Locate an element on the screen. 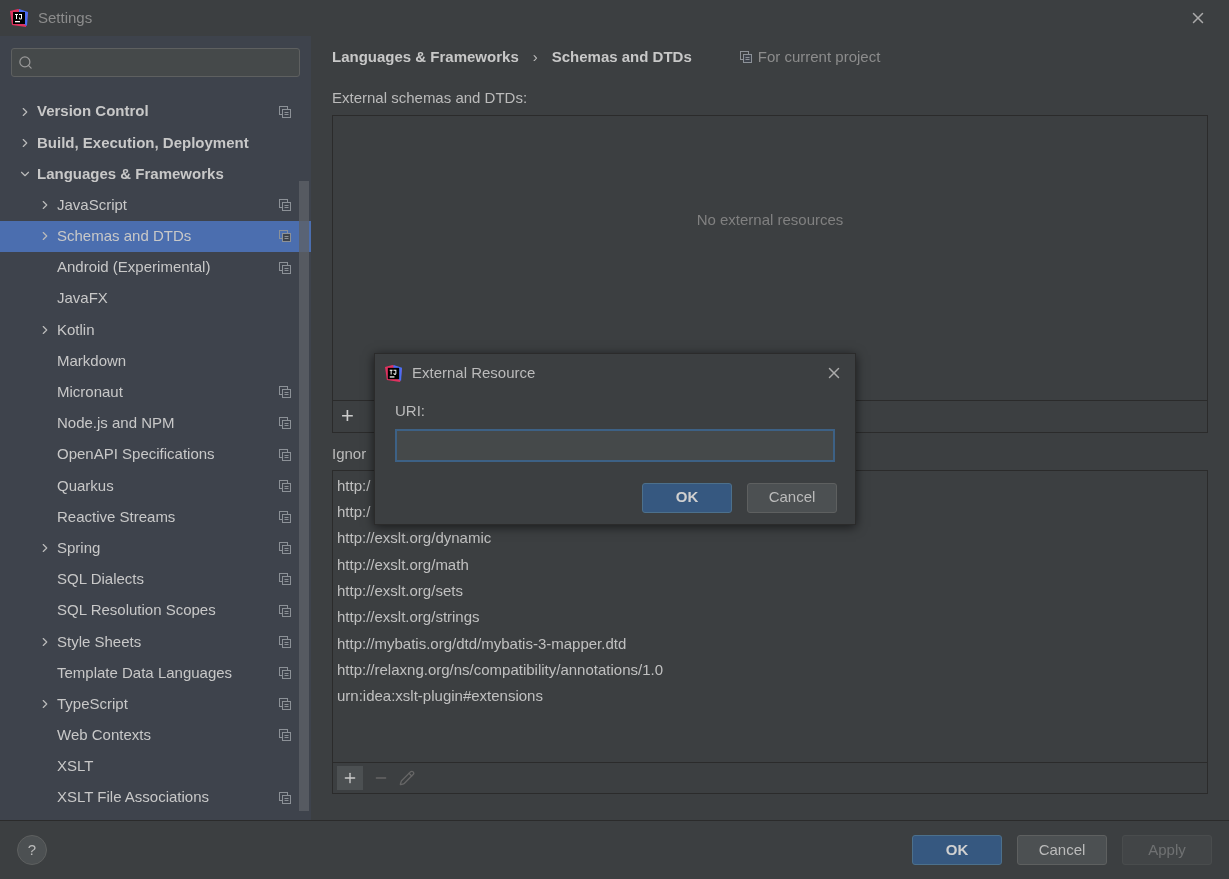  tree-item: Version Control is located at coordinates (155, 112).